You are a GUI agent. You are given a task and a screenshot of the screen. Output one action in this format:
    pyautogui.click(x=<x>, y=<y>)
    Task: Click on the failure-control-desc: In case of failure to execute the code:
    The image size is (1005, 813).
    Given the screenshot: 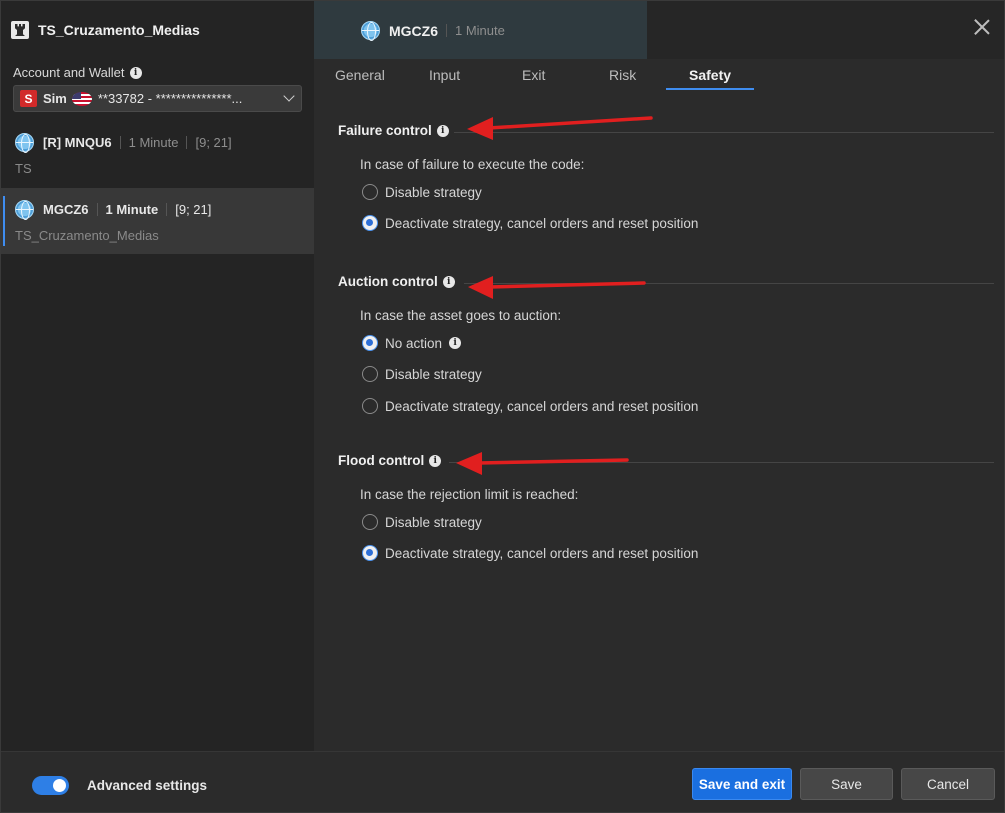 What is the action you would take?
    pyautogui.click(x=472, y=164)
    